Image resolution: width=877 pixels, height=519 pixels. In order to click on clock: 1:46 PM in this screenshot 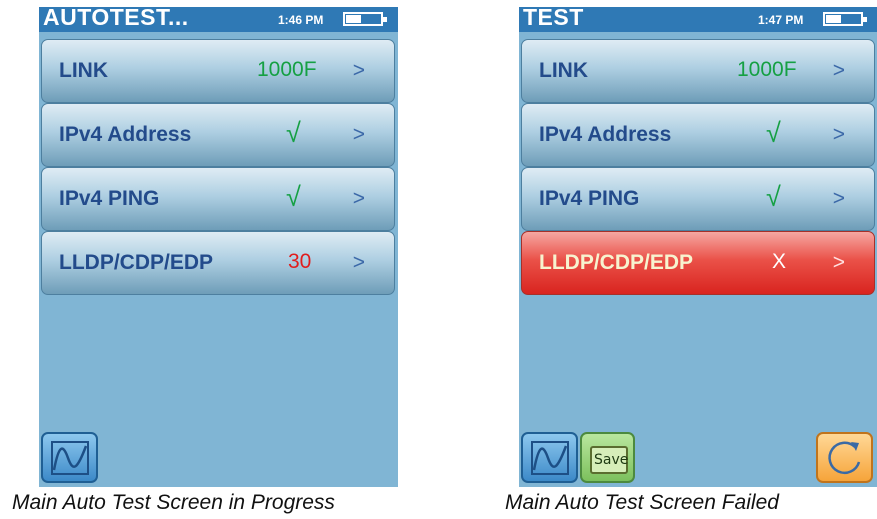, I will do `click(301, 20)`.